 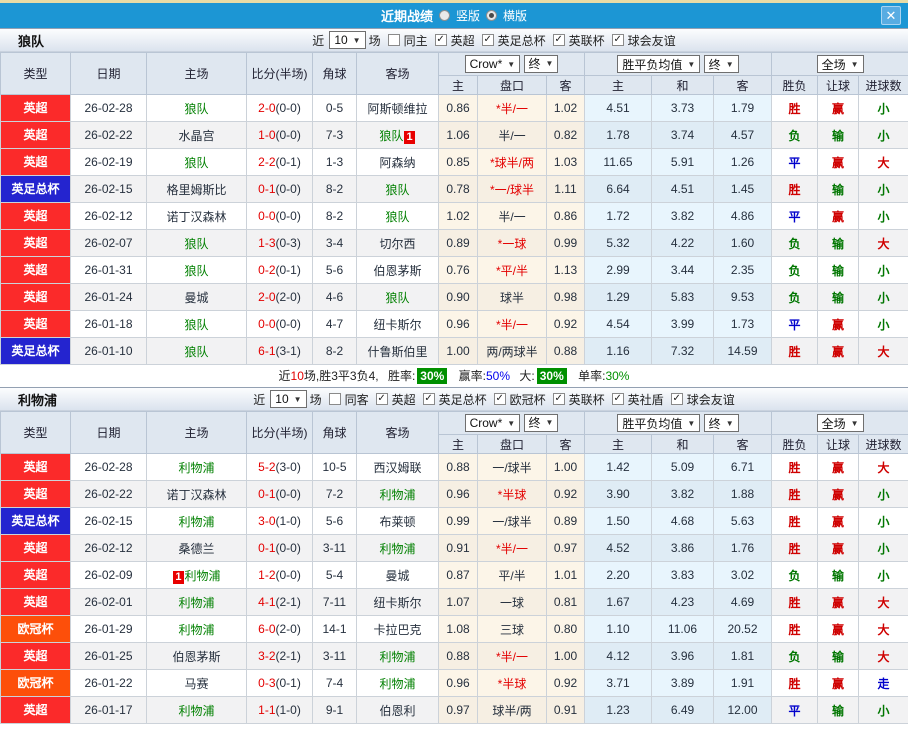 I want to click on away-team-cell: 狼队, so click(x=397, y=297).